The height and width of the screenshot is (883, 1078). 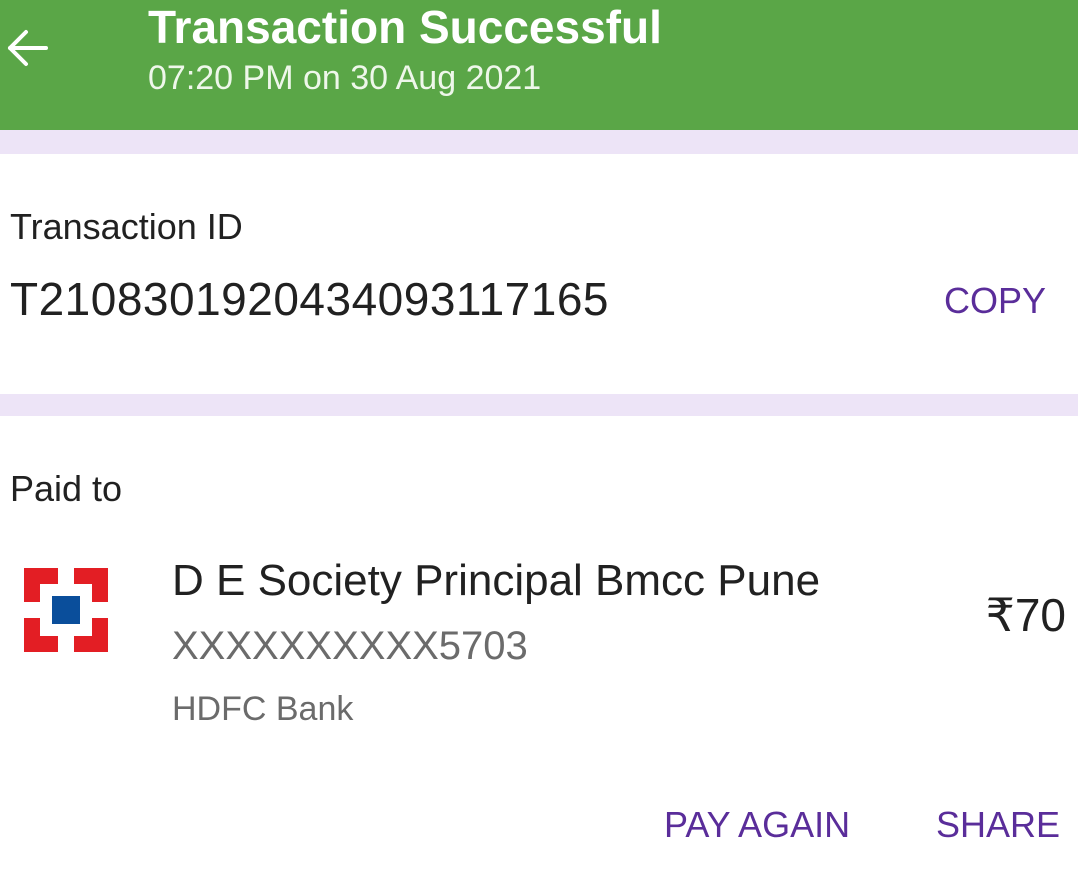 I want to click on hdfc-bank-logo, so click(x=66, y=610).